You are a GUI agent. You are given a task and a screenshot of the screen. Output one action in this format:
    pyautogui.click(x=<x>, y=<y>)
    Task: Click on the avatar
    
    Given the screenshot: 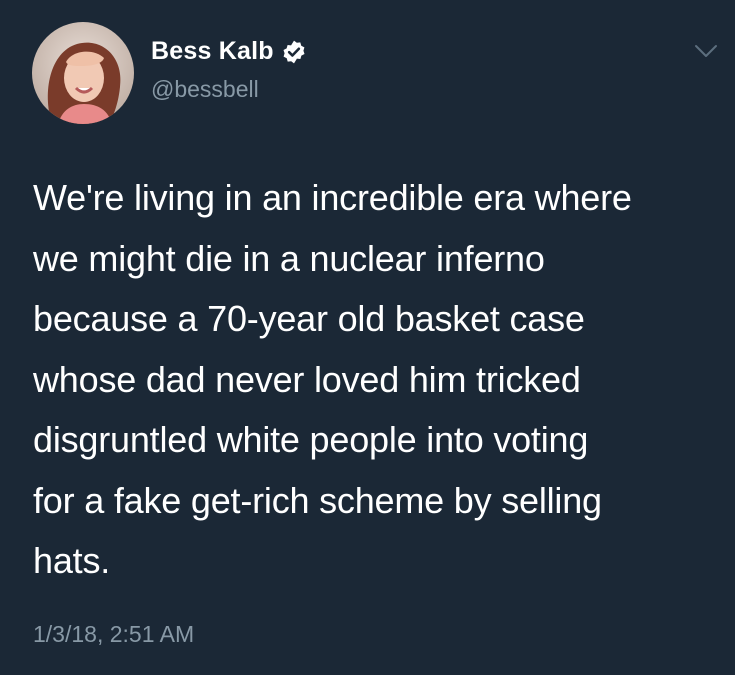 What is the action you would take?
    pyautogui.click(x=83, y=73)
    